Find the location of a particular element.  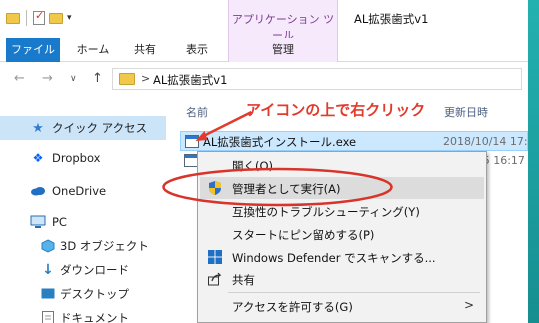

customize-toolbar-icon: ▾ is located at coordinates (69, 18).